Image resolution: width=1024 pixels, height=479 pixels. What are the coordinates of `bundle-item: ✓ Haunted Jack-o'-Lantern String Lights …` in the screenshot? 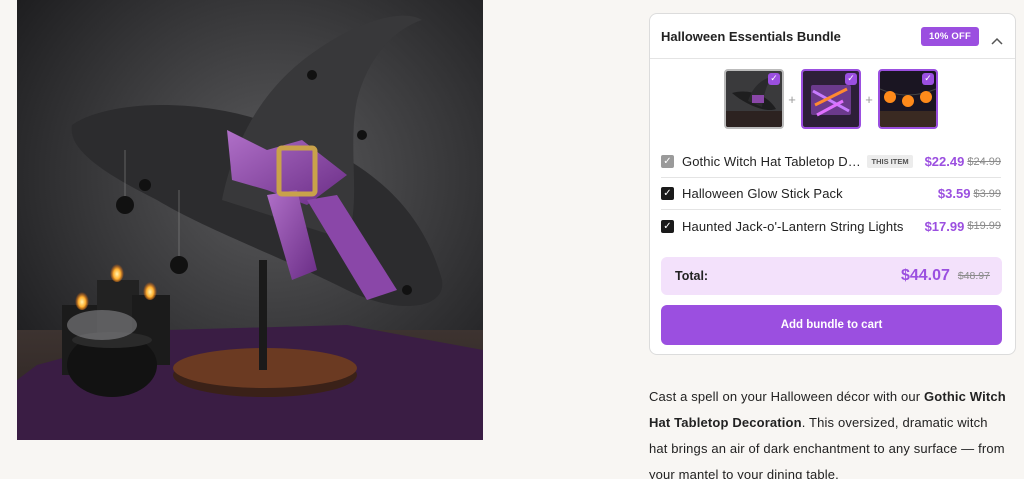 It's located at (831, 226).